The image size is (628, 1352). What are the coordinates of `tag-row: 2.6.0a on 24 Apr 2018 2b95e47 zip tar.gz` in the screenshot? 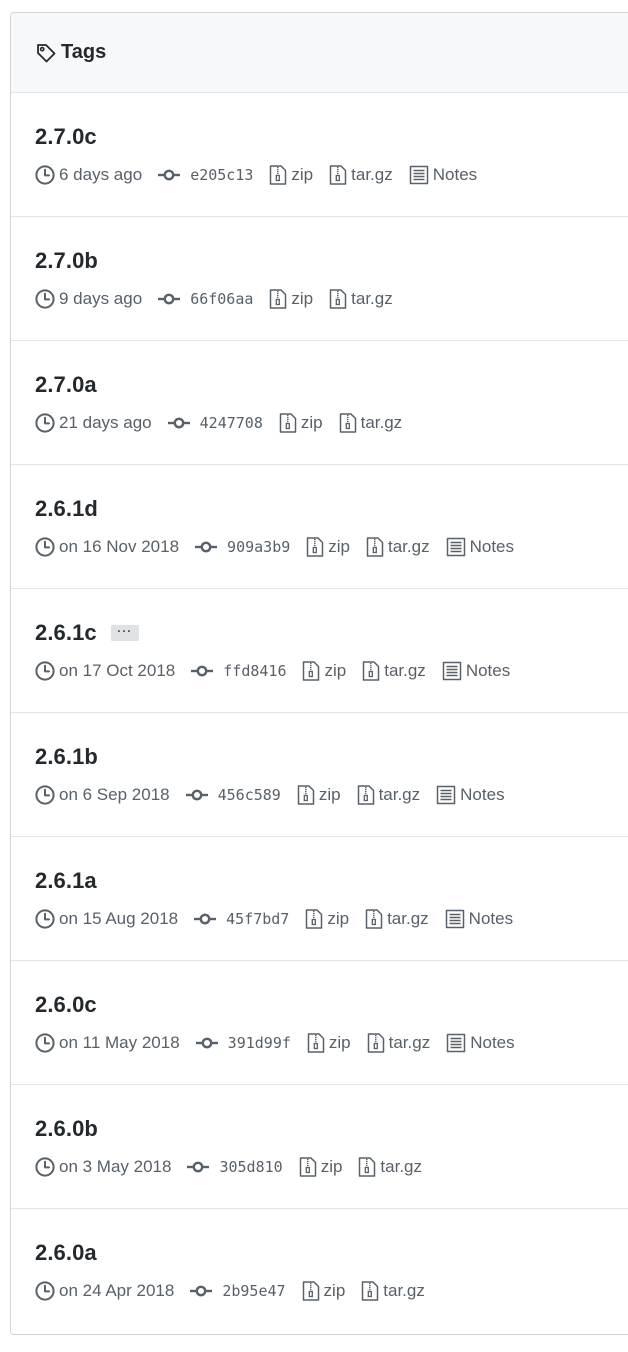 It's located at (319, 1271).